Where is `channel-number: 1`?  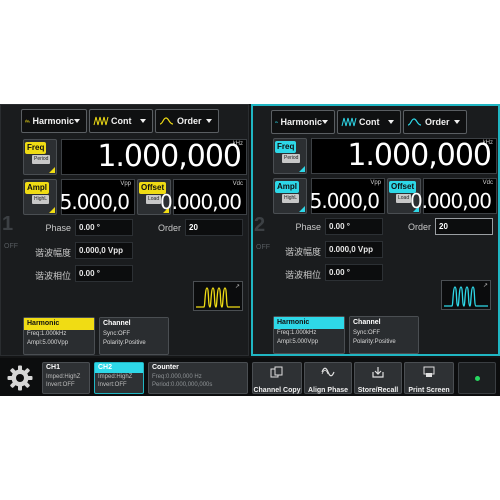
channel-number: 1 is located at coordinates (8, 224).